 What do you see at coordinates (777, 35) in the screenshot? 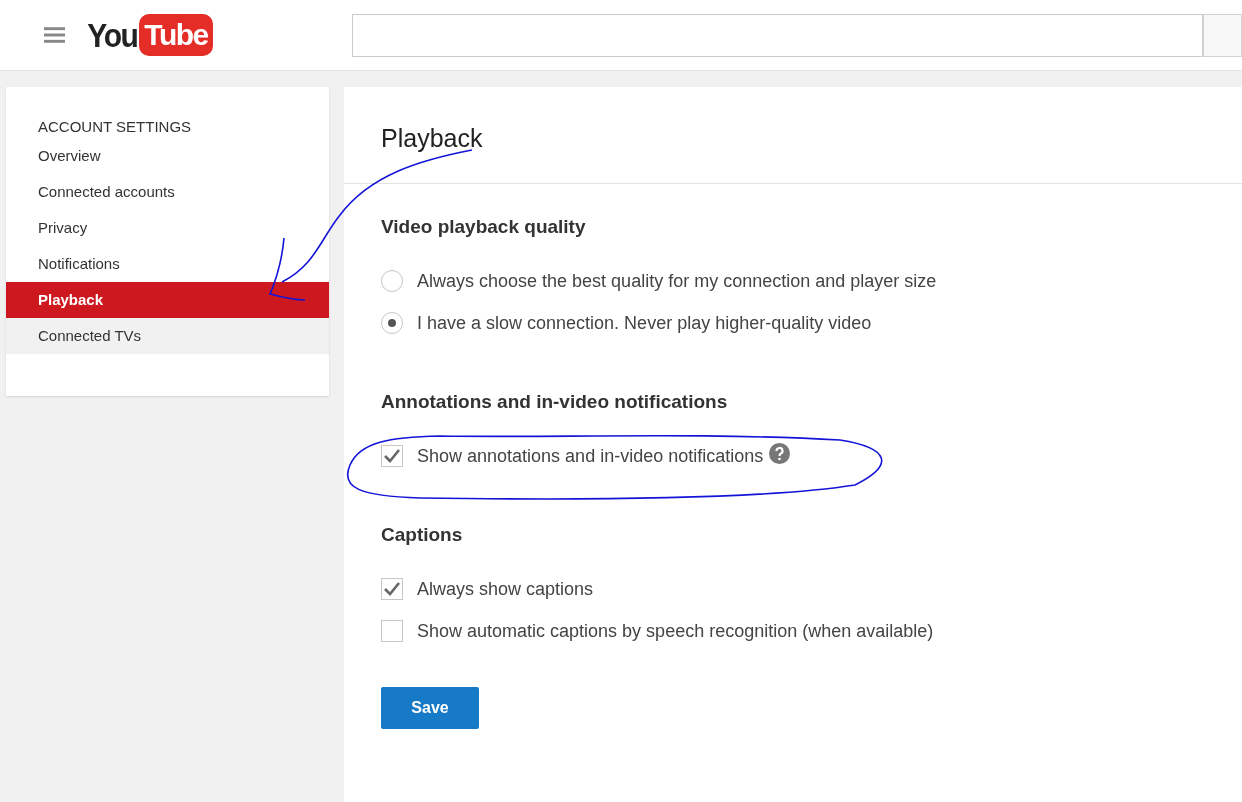
I see `search-field` at bounding box center [777, 35].